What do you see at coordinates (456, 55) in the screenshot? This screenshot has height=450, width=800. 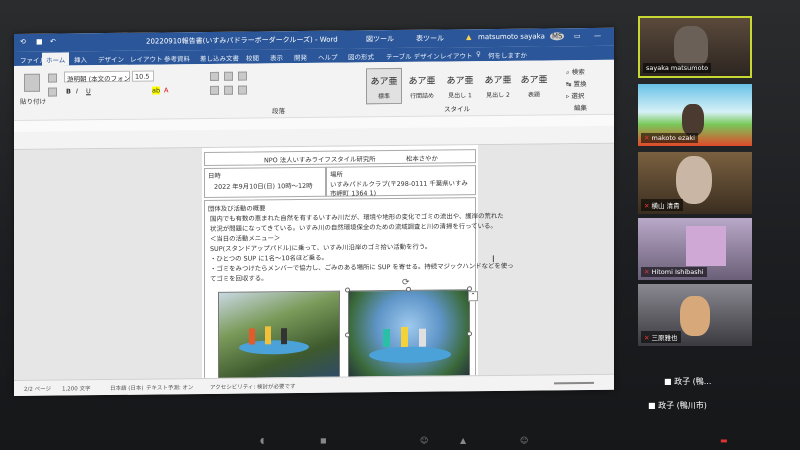 I see `tab-table-layout: レイアウト` at bounding box center [456, 55].